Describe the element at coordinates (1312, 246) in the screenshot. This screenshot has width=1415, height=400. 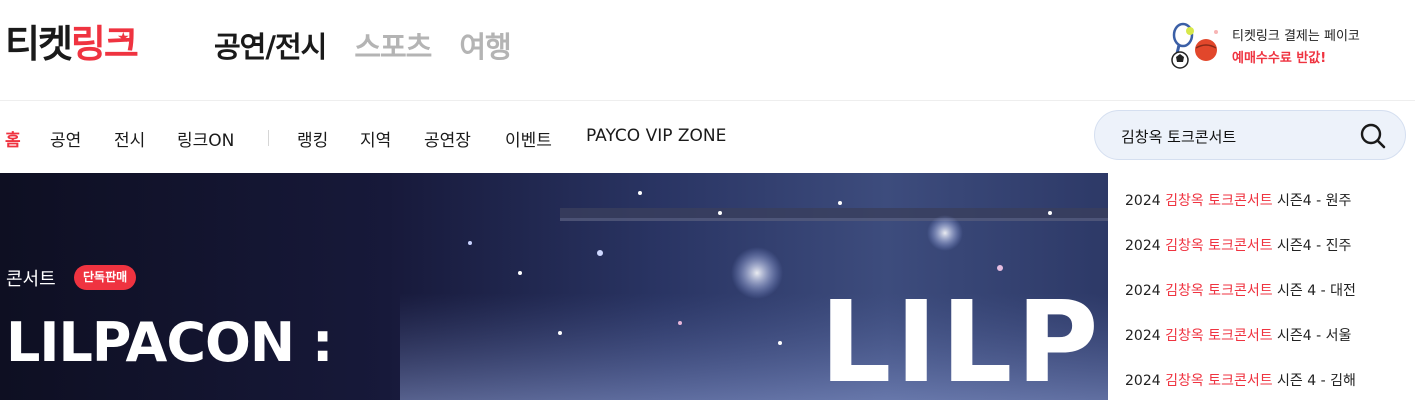
I see `suggestion-suffix: 시즌4 - 진주` at that location.